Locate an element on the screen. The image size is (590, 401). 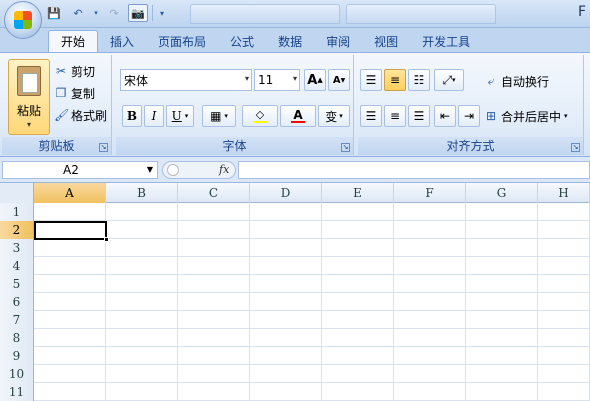
cell-h8 is located at coordinates (564, 337).